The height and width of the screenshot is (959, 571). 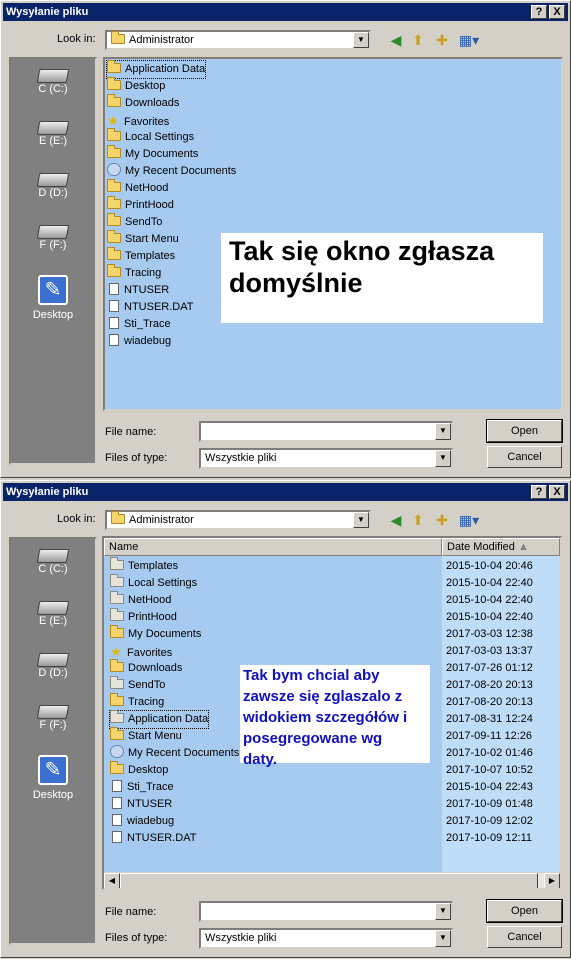 What do you see at coordinates (150, 307) in the screenshot?
I see `list-item: NTUSER.DAT` at bounding box center [150, 307].